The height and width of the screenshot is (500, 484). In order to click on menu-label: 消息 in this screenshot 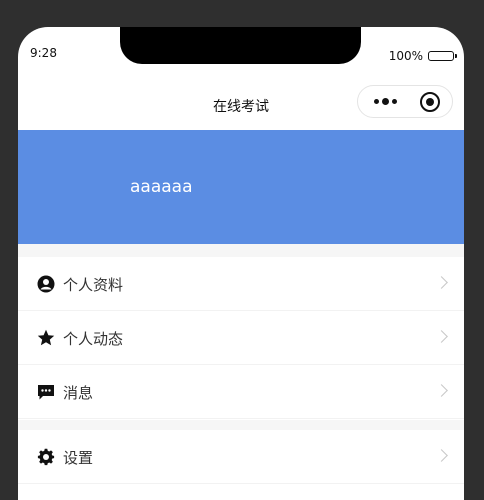, I will do `click(78, 393)`.